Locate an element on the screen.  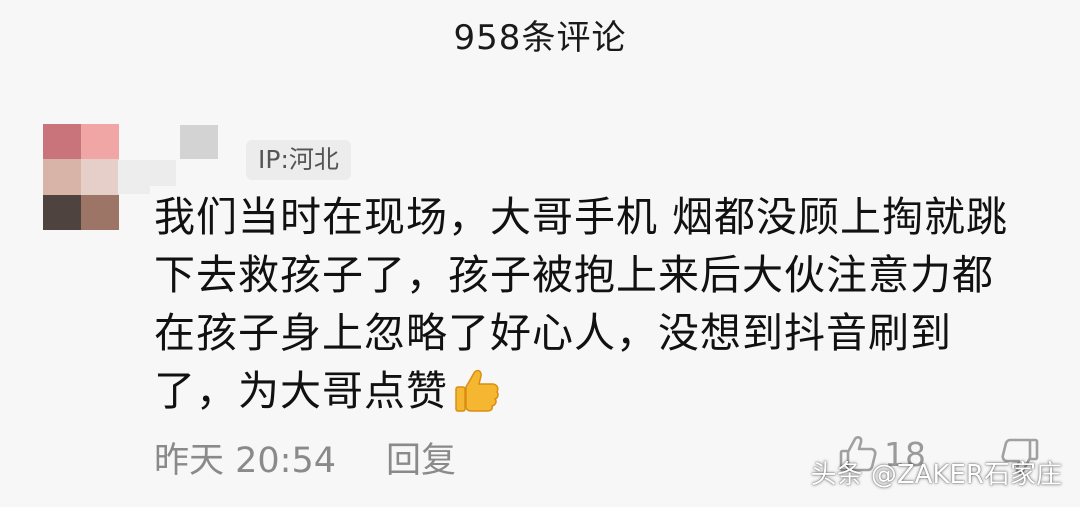
ip-location-badge: IP:河北 is located at coordinates (298, 160).